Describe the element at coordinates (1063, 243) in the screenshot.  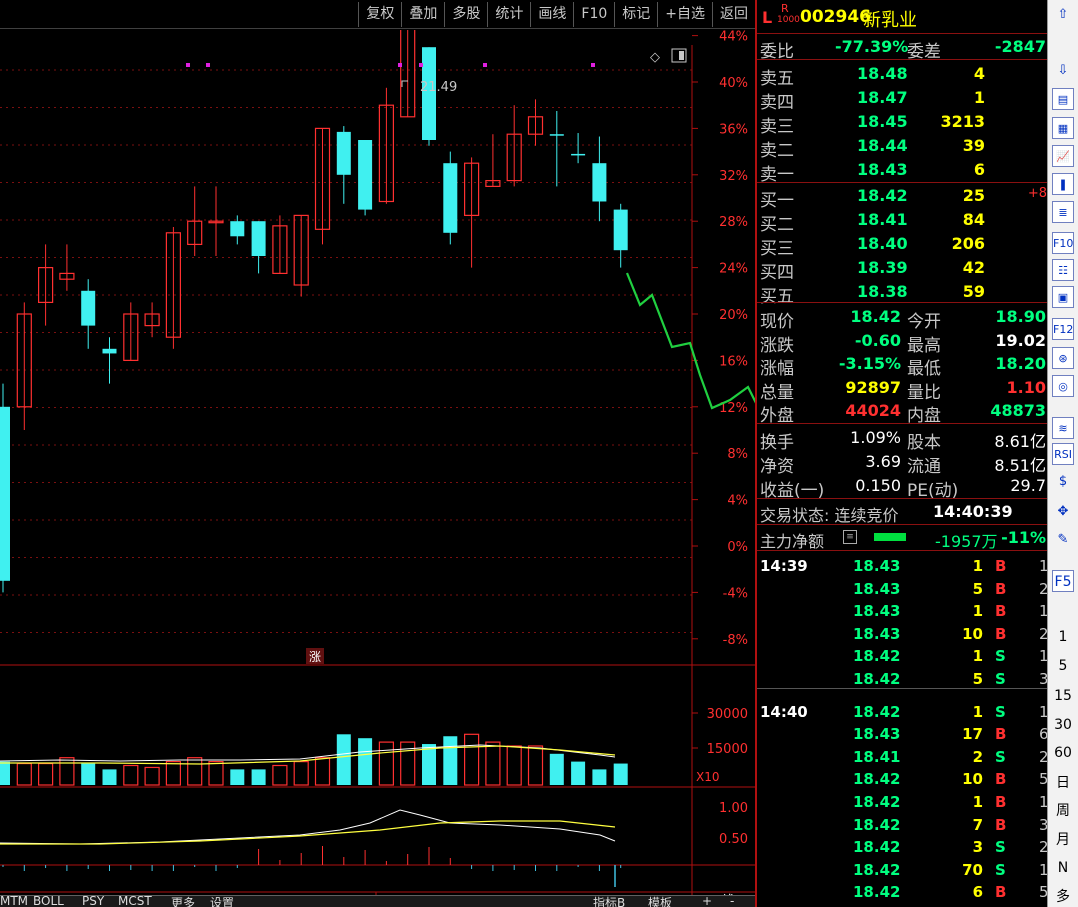
I see `f10-icon: F10` at that location.